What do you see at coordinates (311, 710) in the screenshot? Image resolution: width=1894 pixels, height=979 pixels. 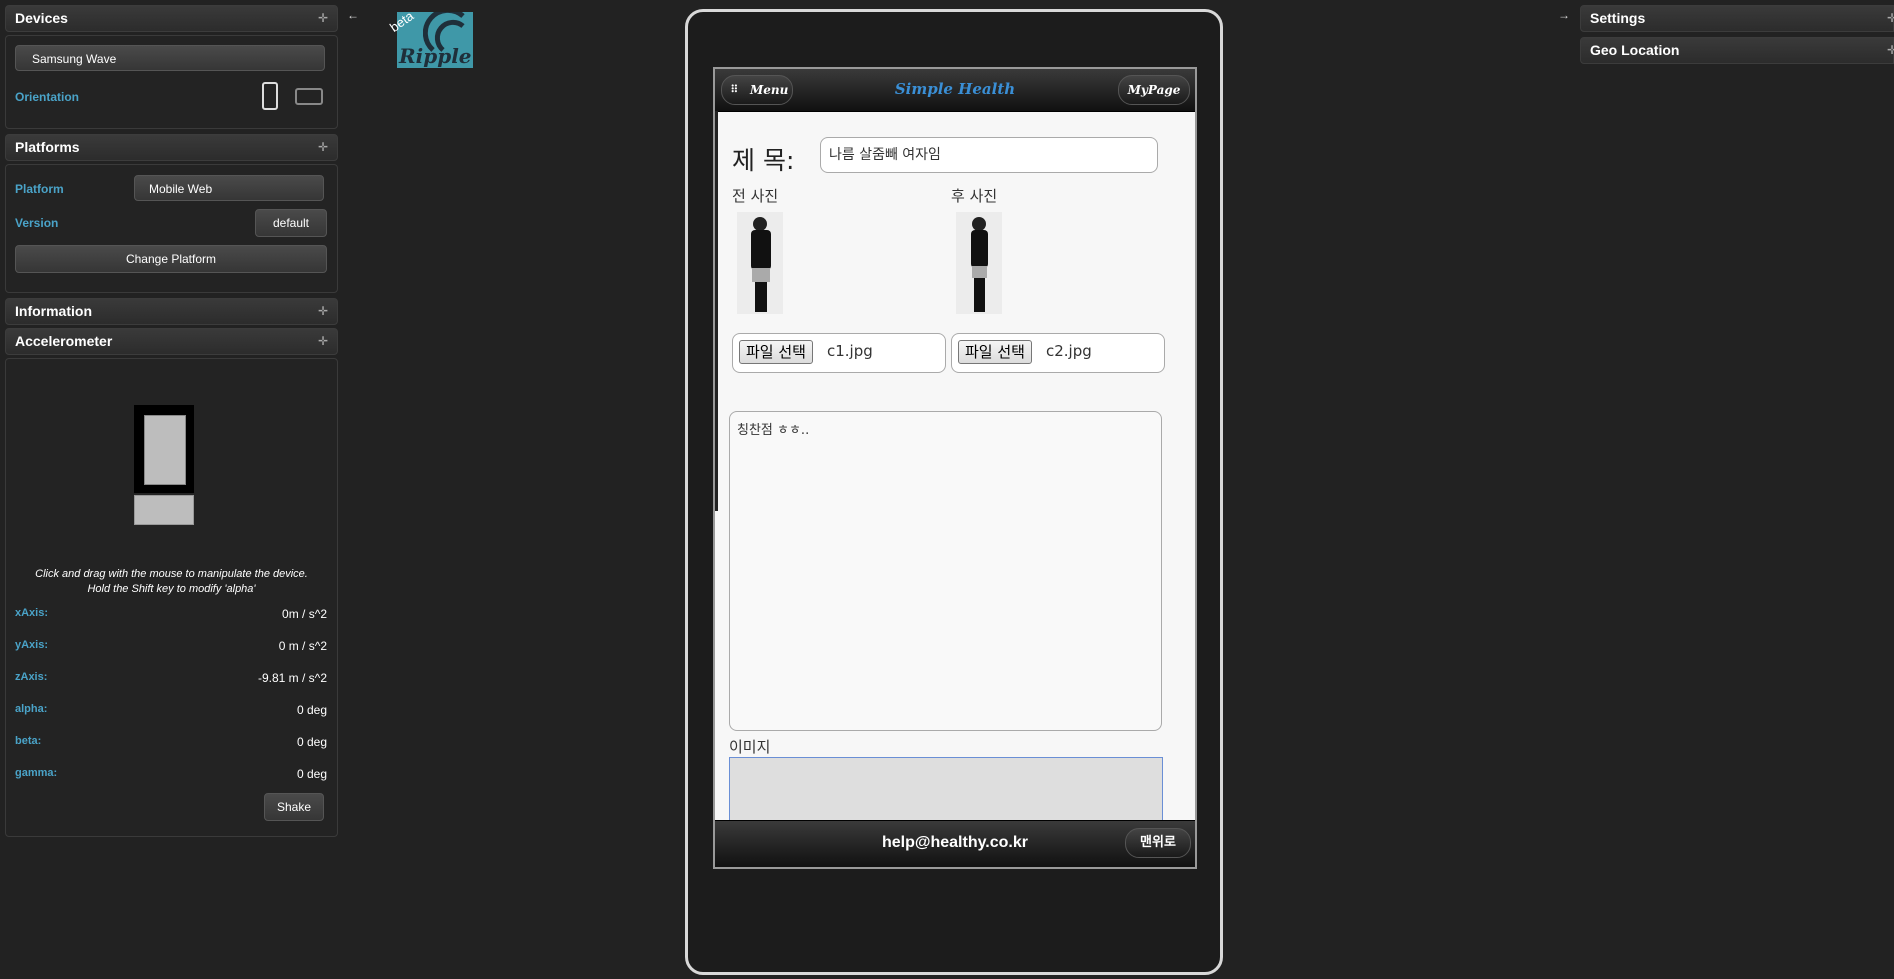 I see `alpha-value: 0 deg` at bounding box center [311, 710].